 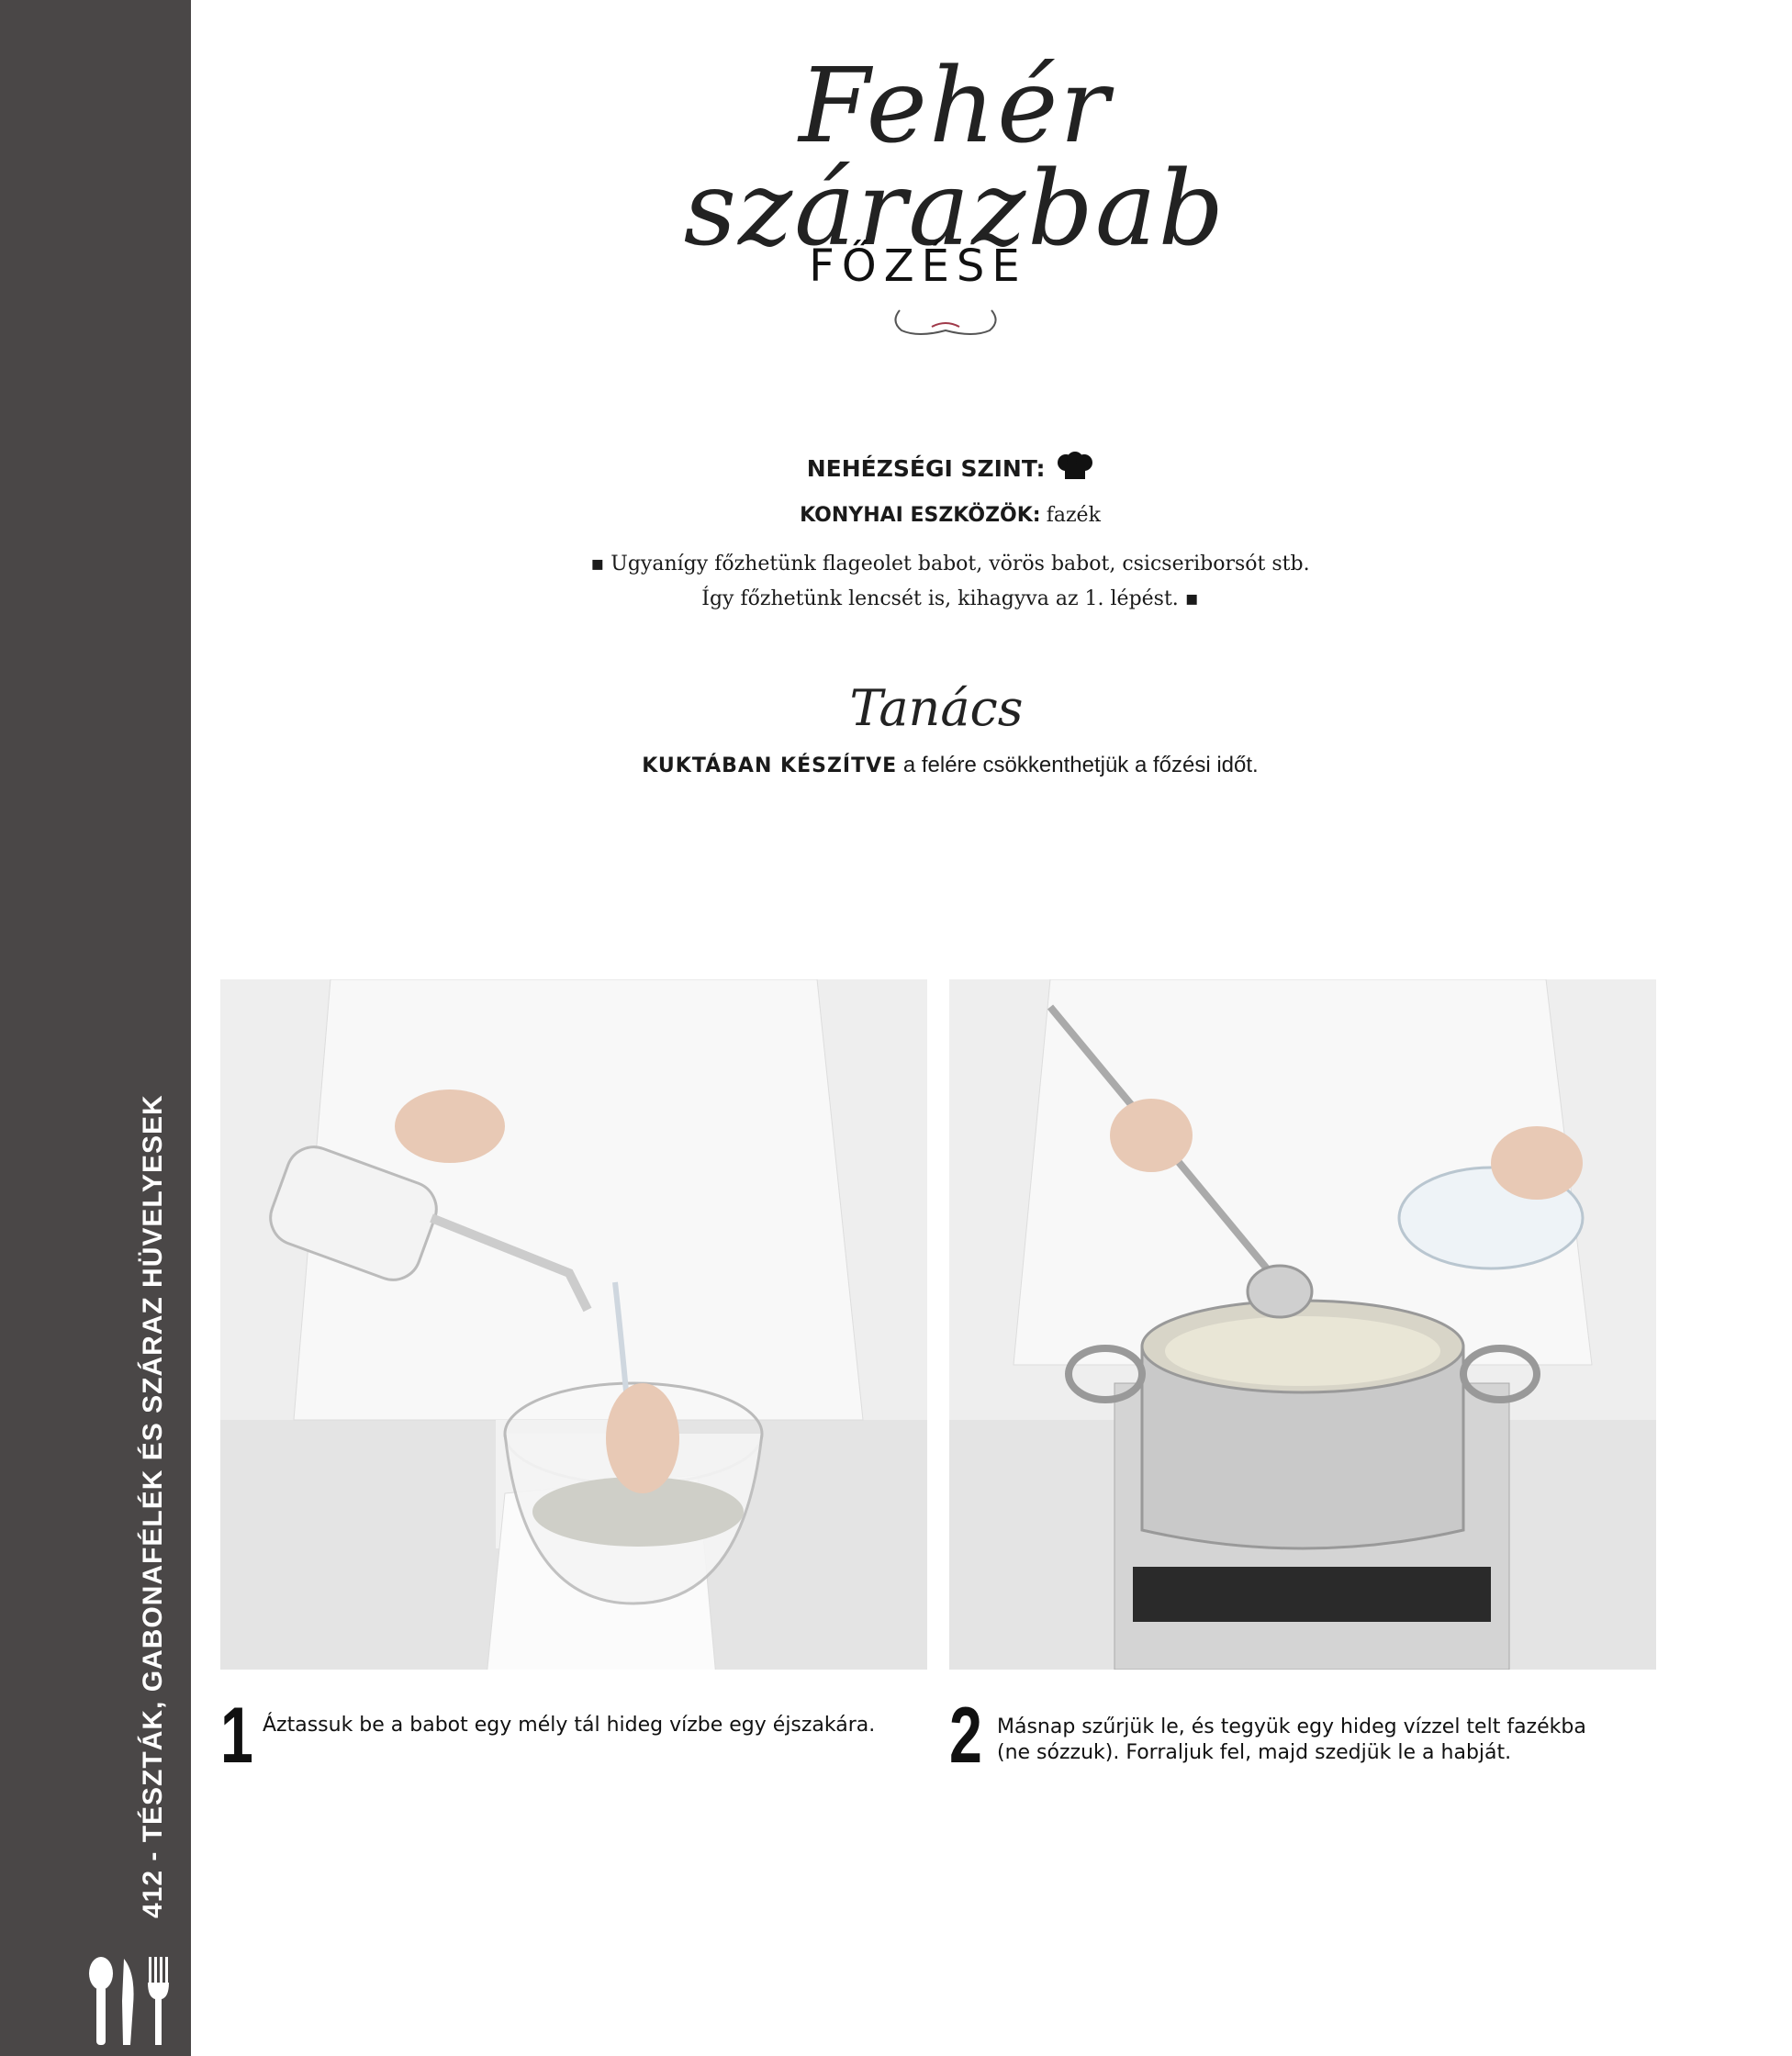 I want to click on step-1-number: 1, so click(x=236, y=1736).